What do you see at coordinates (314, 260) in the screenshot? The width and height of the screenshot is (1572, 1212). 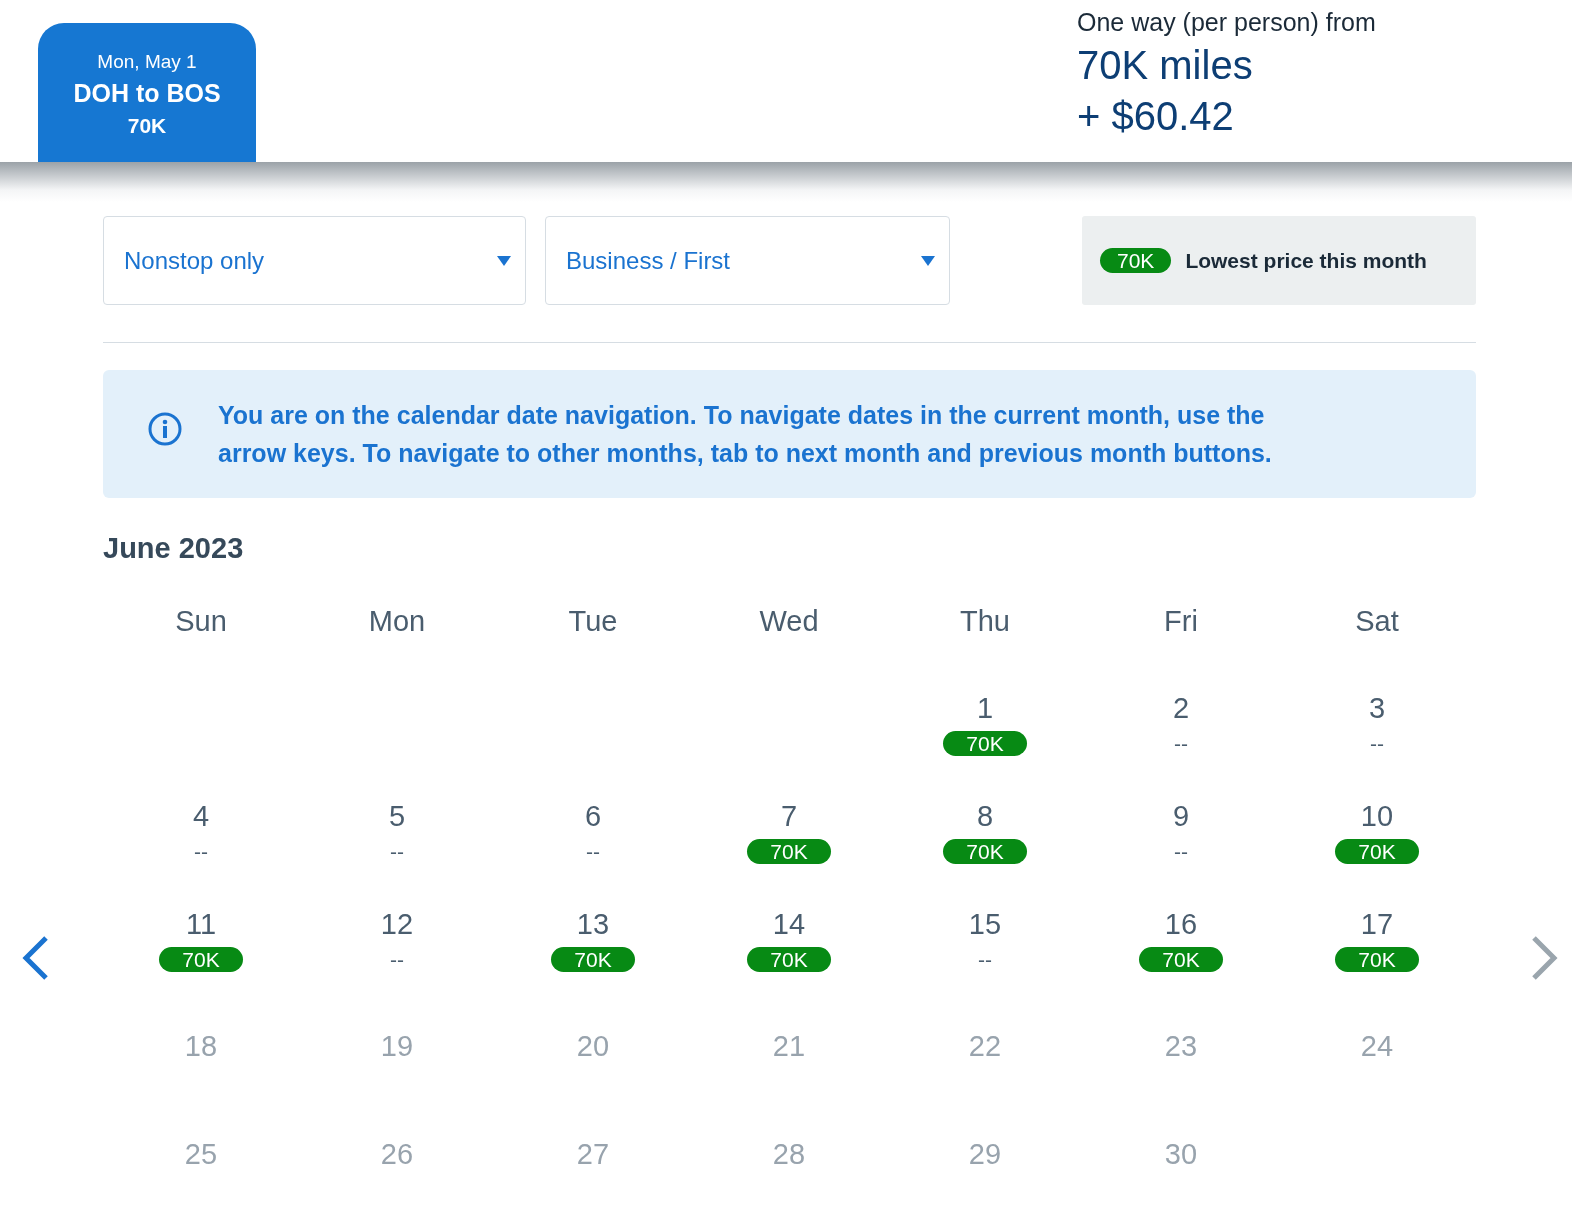 I see `filter-dropdown: Nonstop only` at bounding box center [314, 260].